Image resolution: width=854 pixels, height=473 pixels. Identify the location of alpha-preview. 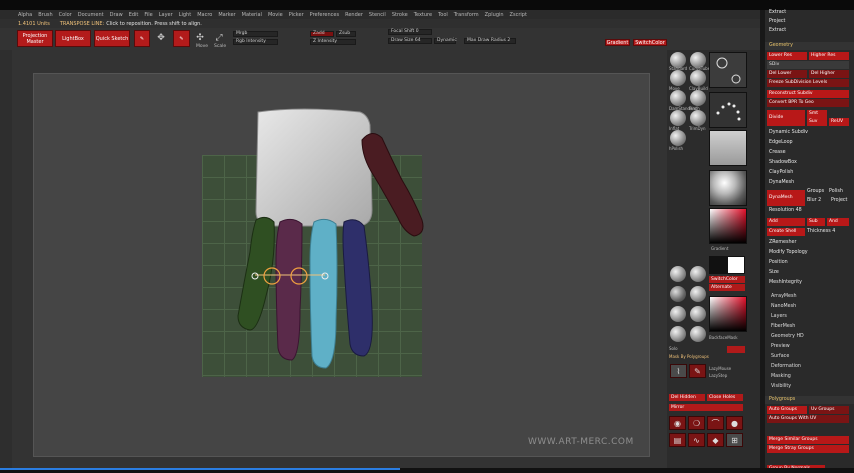
(728, 110).